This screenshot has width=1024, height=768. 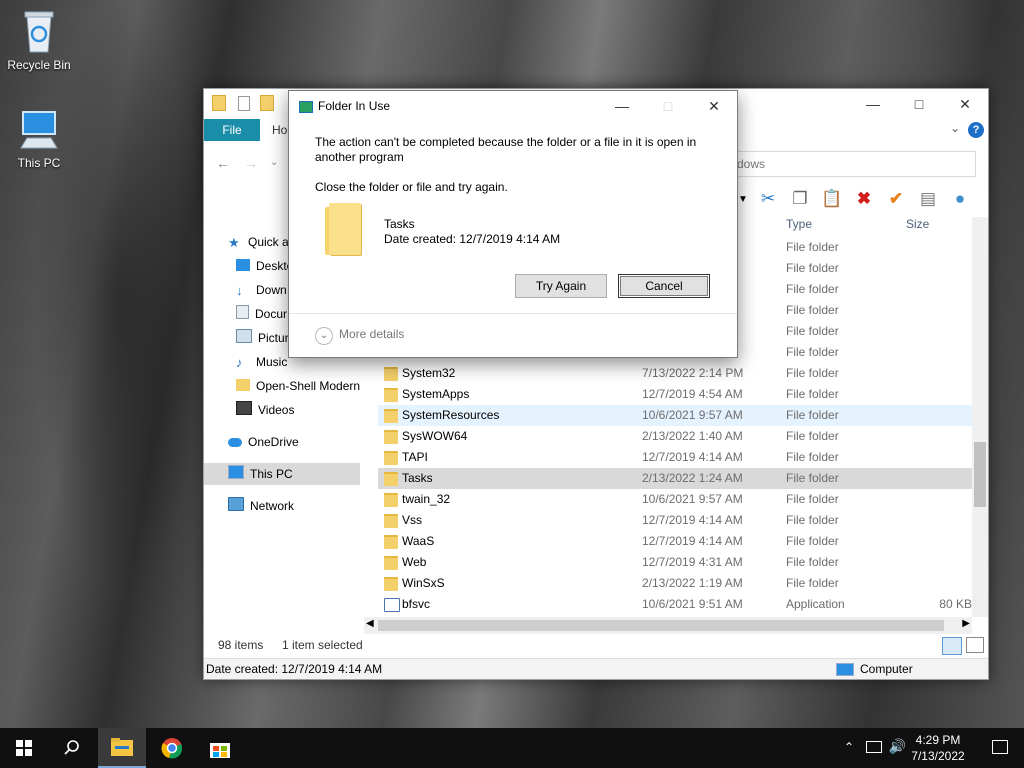 What do you see at coordinates (675, 499) in the screenshot?
I see `list-item: twain_32 10/6/2021 9:57 AM File folder` at bounding box center [675, 499].